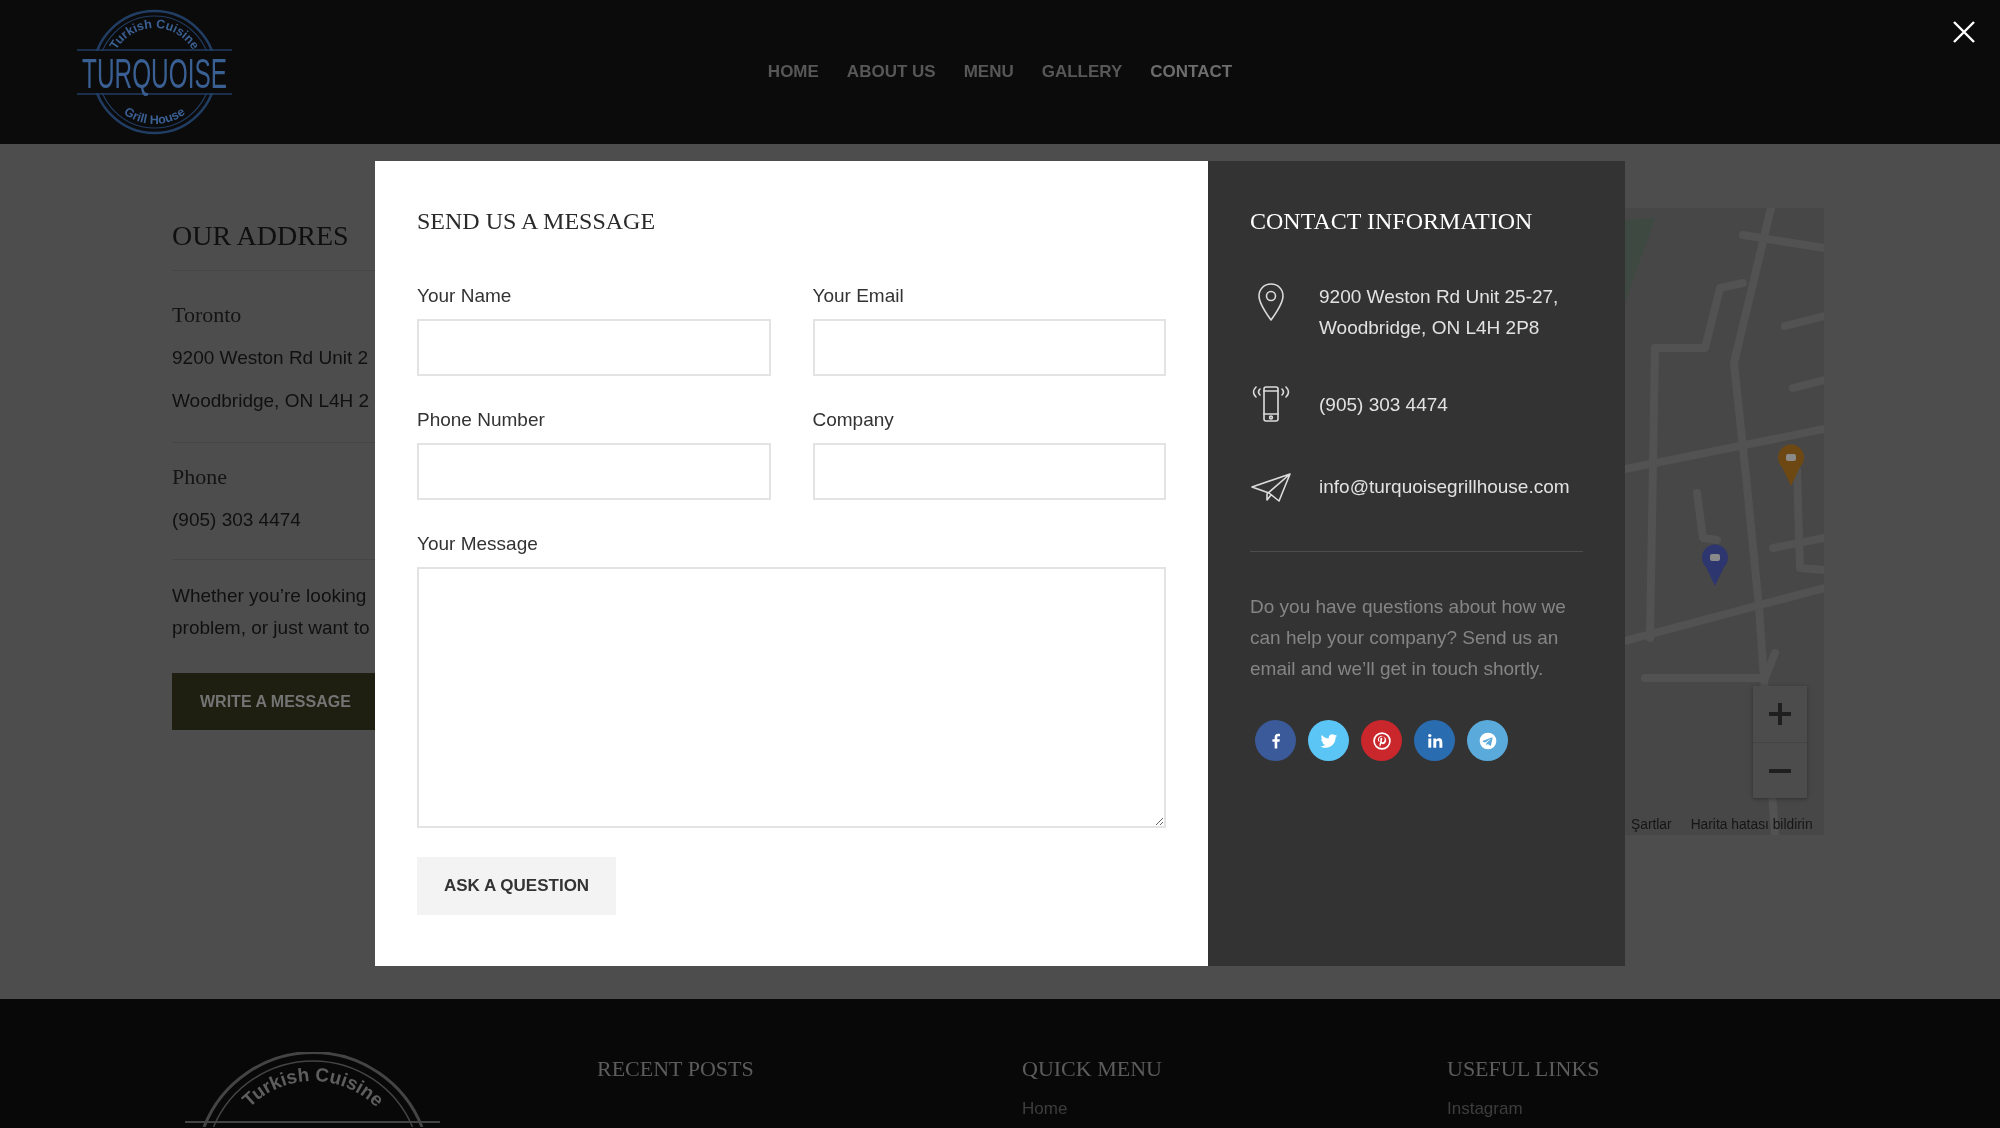 The width and height of the screenshot is (2000, 1128). What do you see at coordinates (477, 544) in the screenshot?
I see `field-label: Your Message` at bounding box center [477, 544].